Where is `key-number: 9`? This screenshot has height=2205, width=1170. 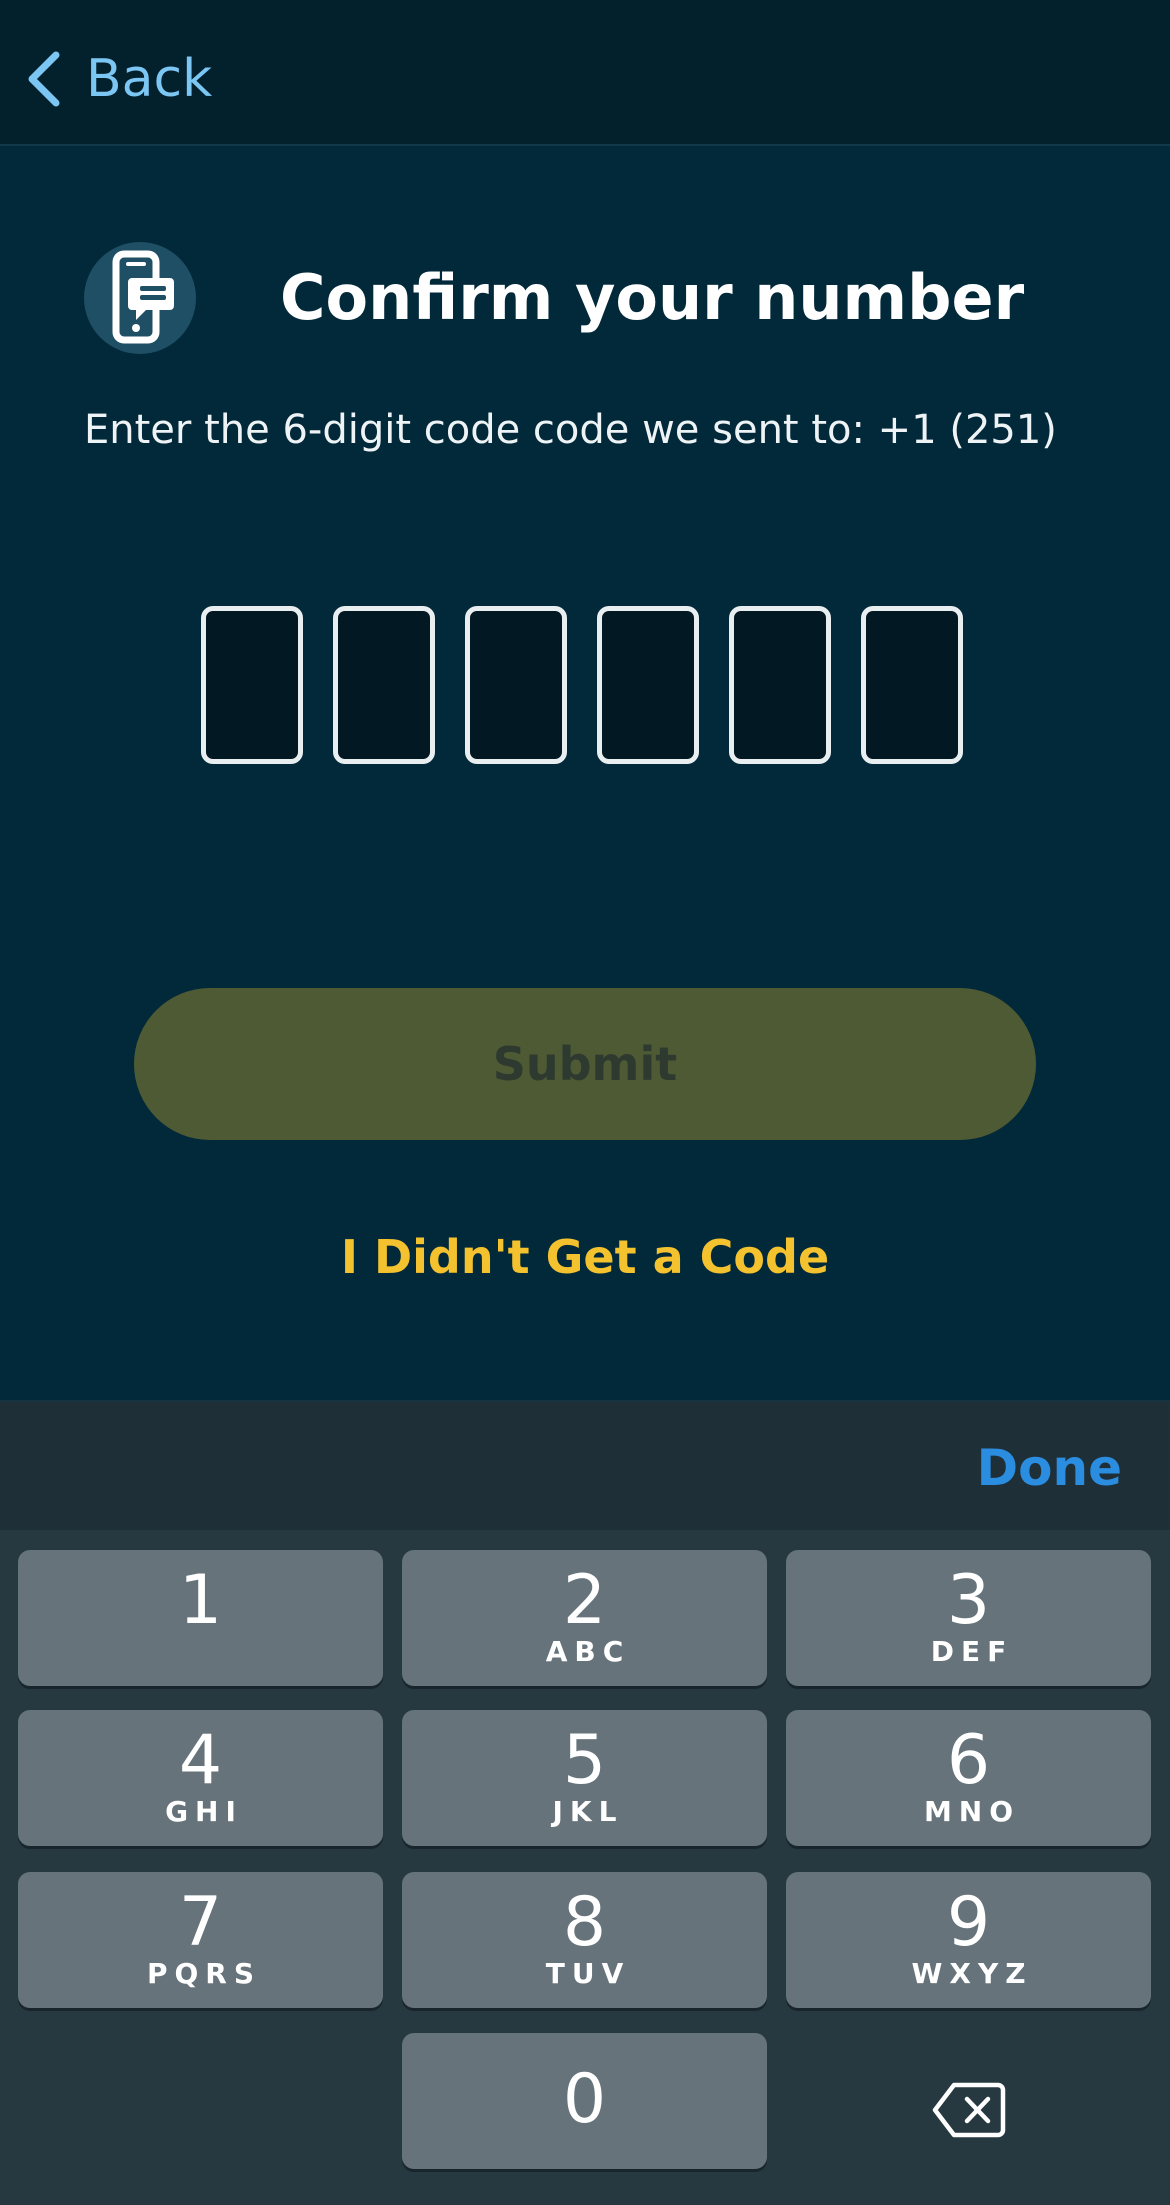 key-number: 9 is located at coordinates (968, 1922).